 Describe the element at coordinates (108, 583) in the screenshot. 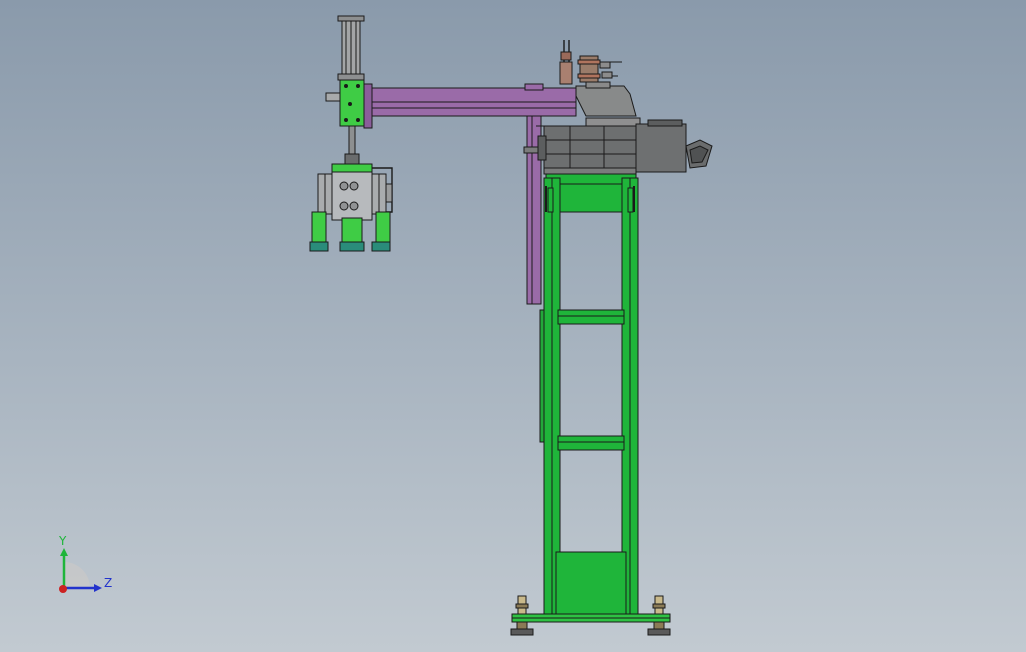

I see `z-axis-label: Z` at that location.